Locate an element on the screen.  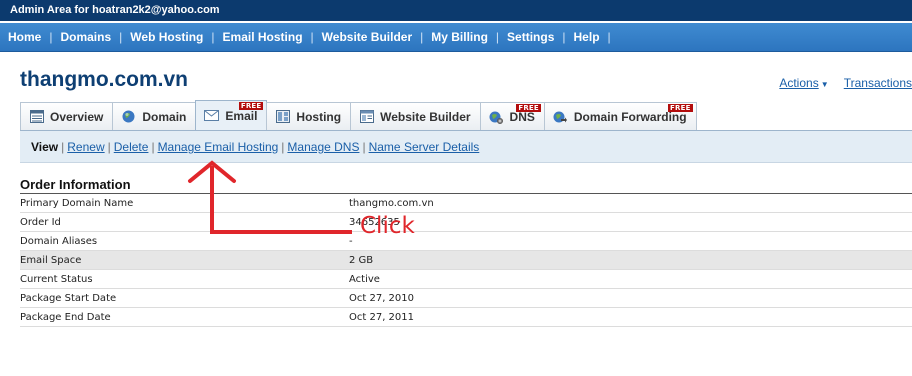
table-row: Package Start Date Oct 27, 2010 is located at coordinates (466, 298).